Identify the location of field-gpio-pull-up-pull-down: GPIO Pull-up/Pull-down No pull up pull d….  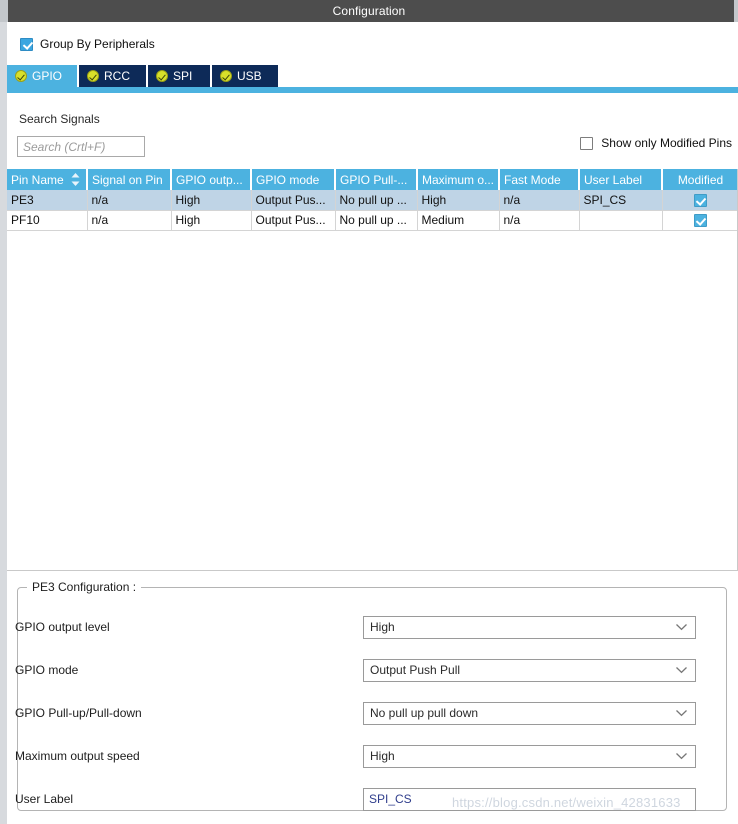
(355, 713).